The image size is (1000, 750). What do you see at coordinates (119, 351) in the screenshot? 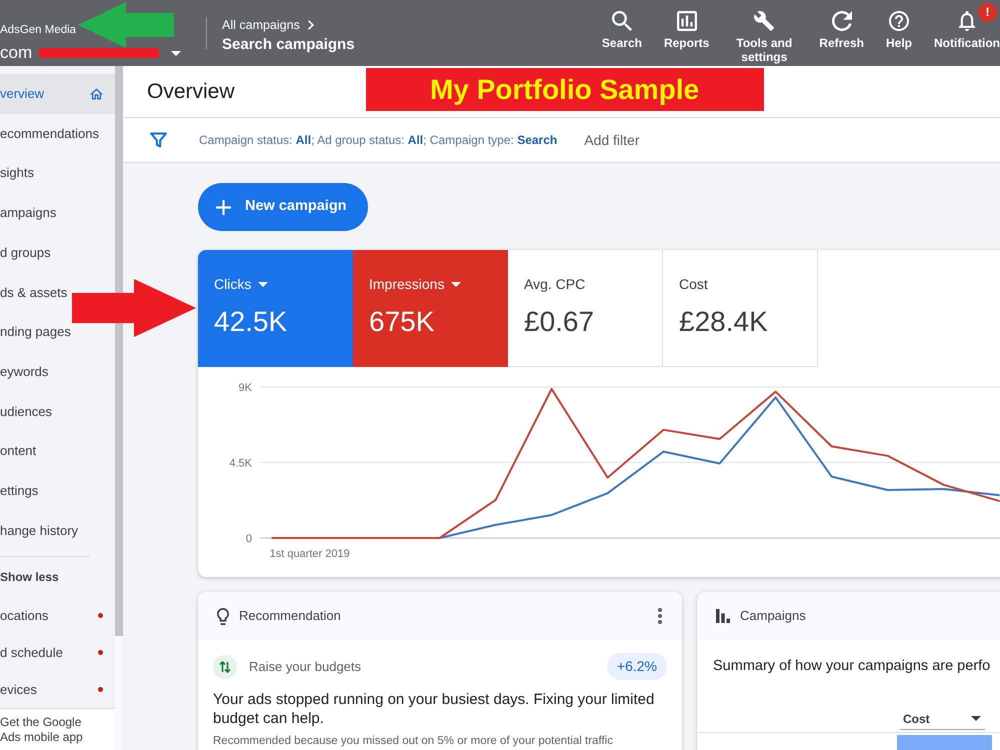
I see `scrollbar` at bounding box center [119, 351].